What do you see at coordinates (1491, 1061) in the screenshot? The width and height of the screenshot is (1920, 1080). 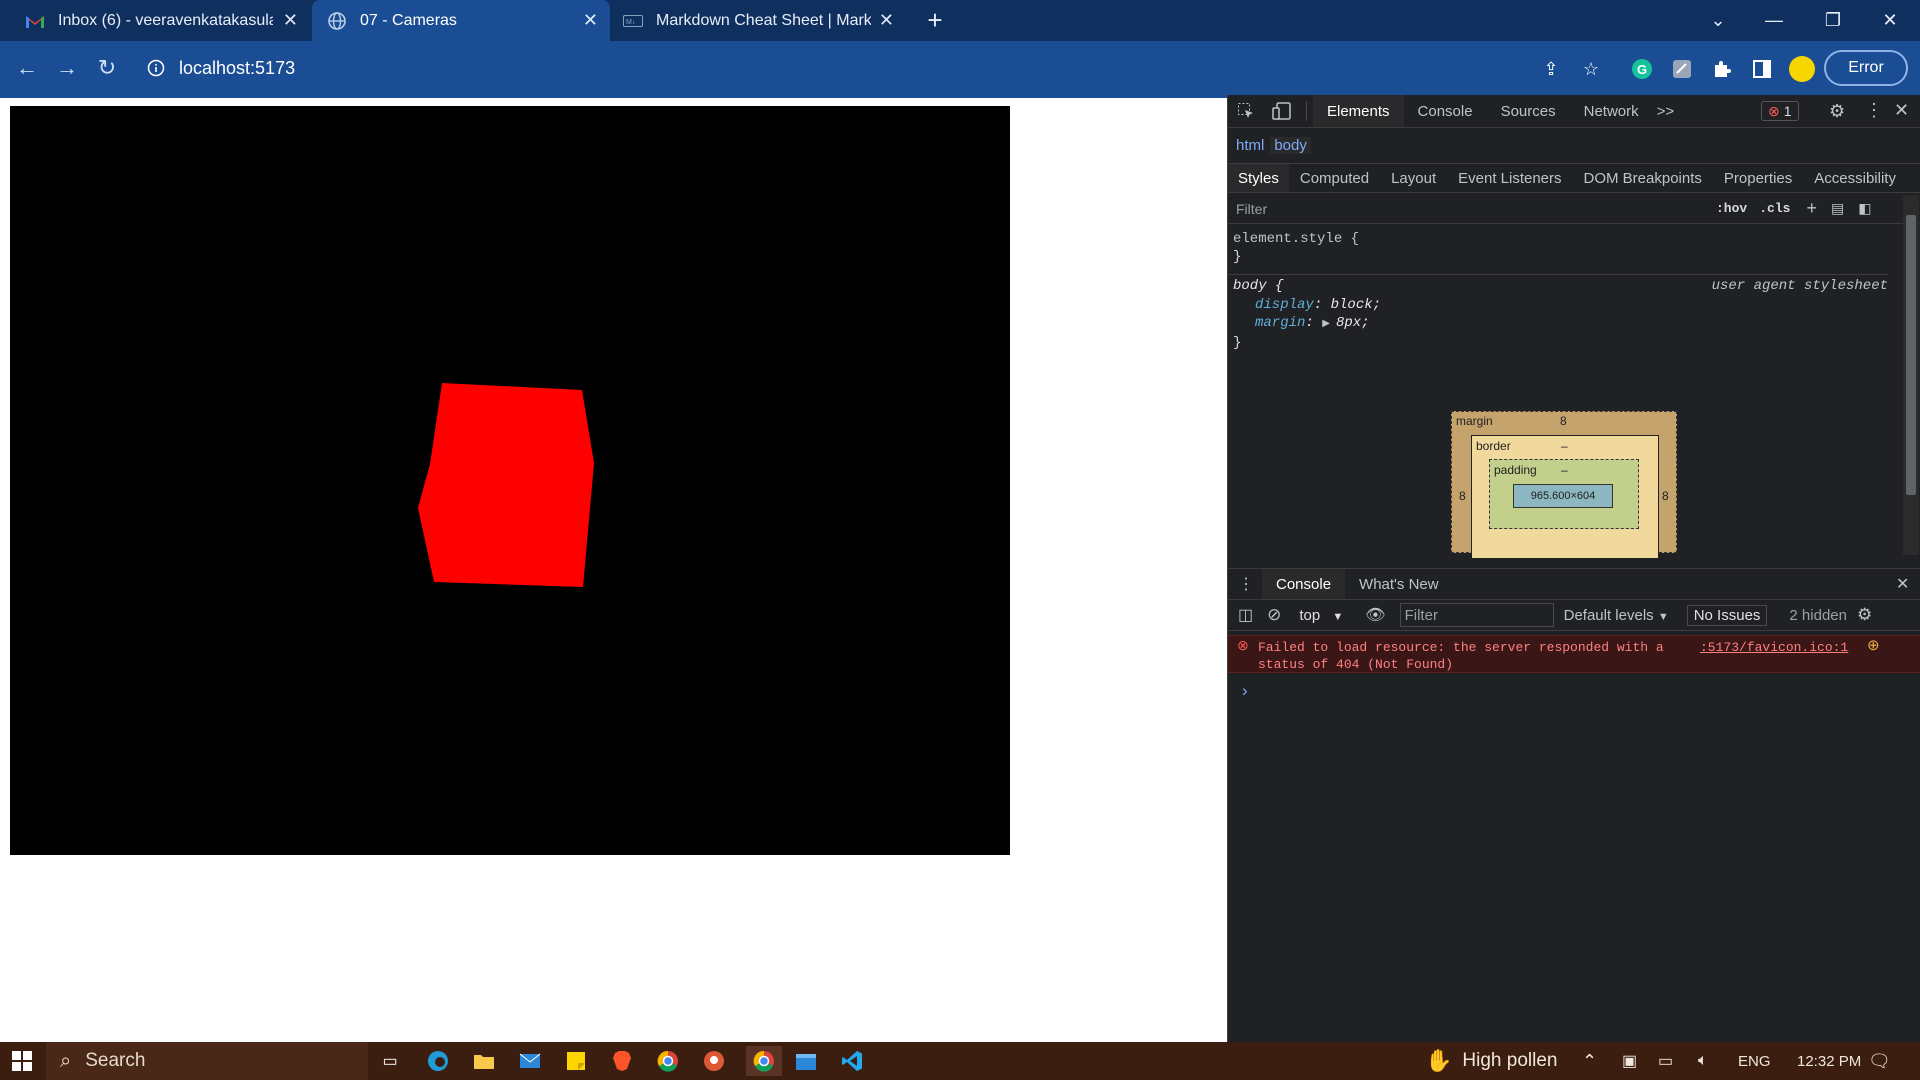 I see `weather-widget: ✋ High pollen` at bounding box center [1491, 1061].